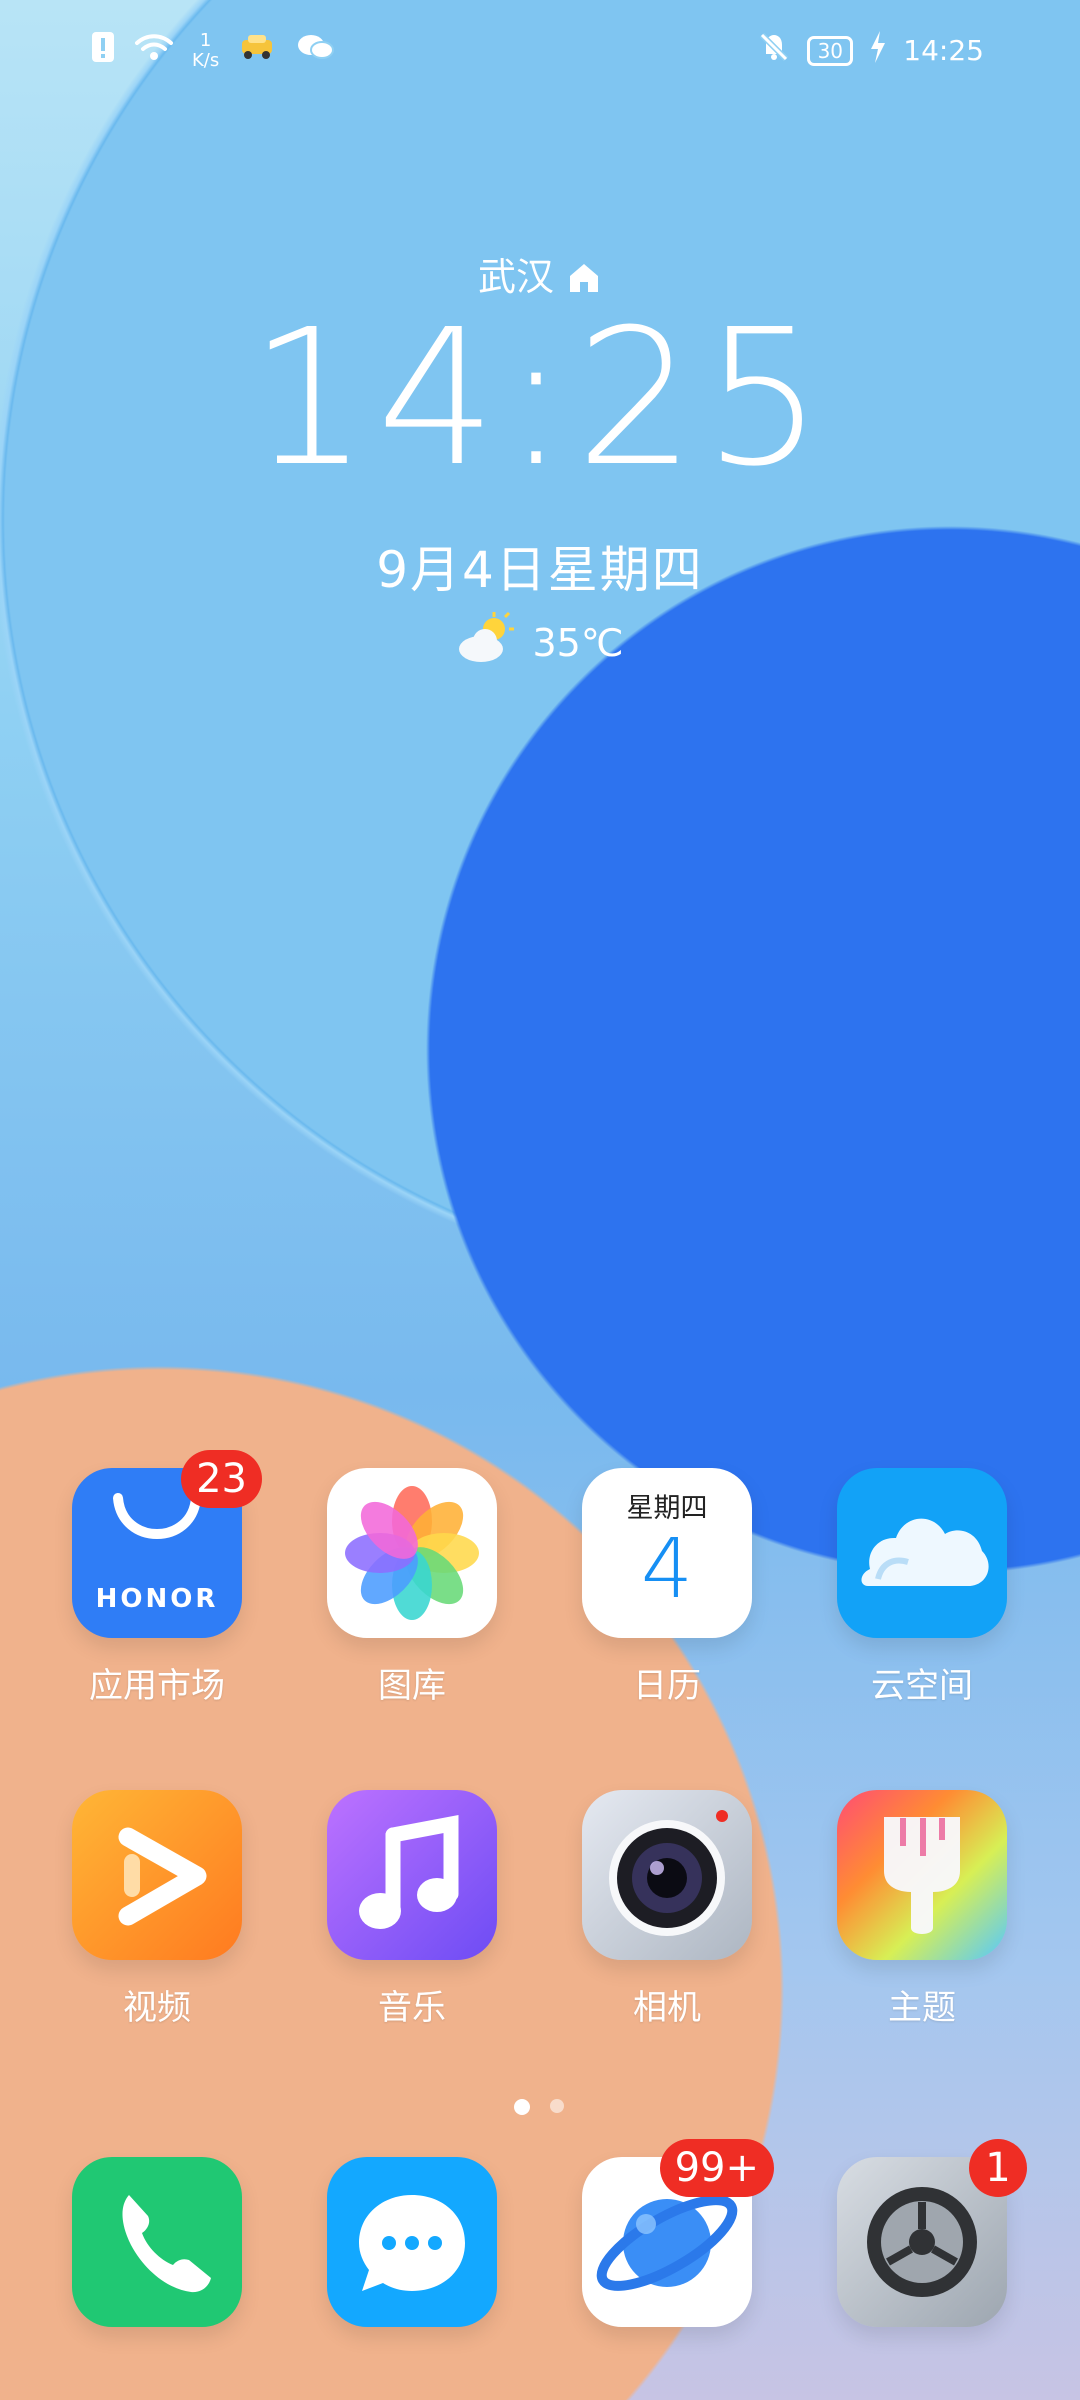 The image size is (1080, 2400). Describe the element at coordinates (667, 1875) in the screenshot. I see `camera-icon` at that location.